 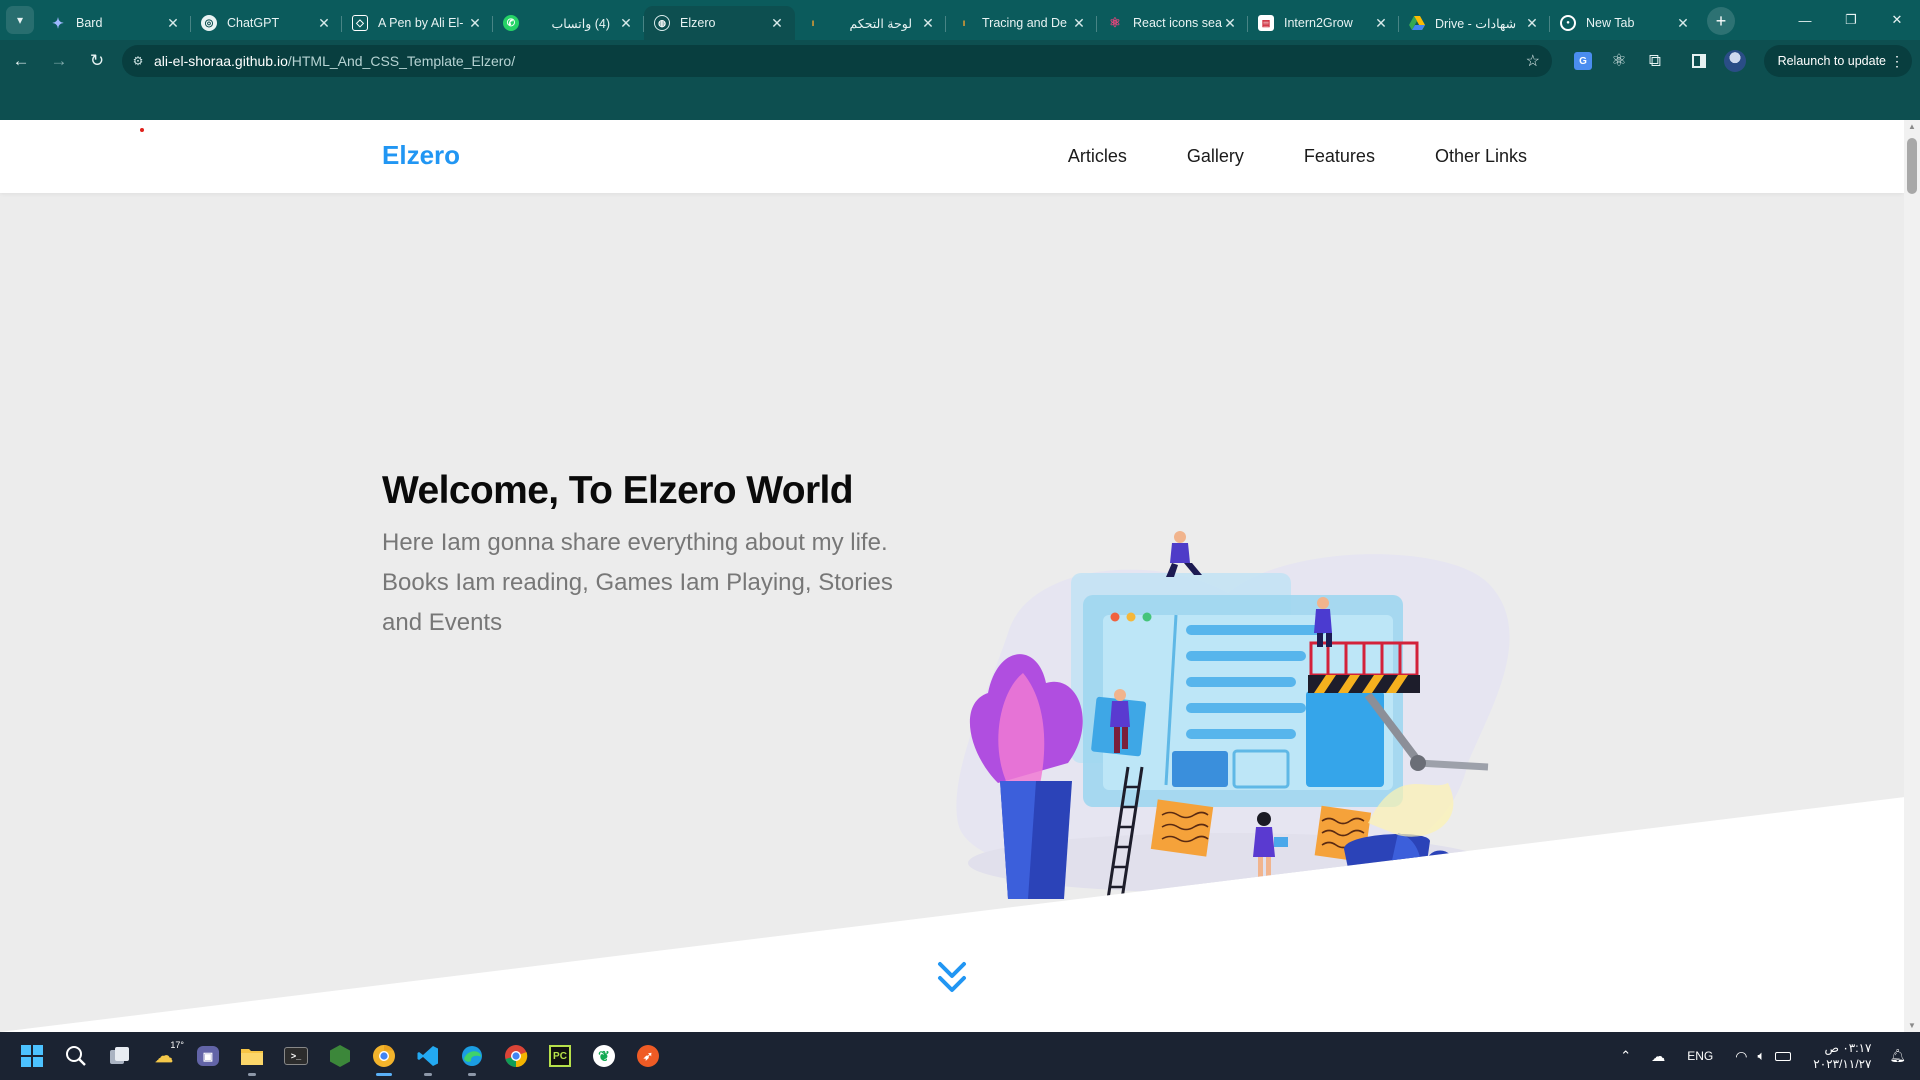 What do you see at coordinates (964, 23) in the screenshot?
I see `torch-icon: ı` at bounding box center [964, 23].